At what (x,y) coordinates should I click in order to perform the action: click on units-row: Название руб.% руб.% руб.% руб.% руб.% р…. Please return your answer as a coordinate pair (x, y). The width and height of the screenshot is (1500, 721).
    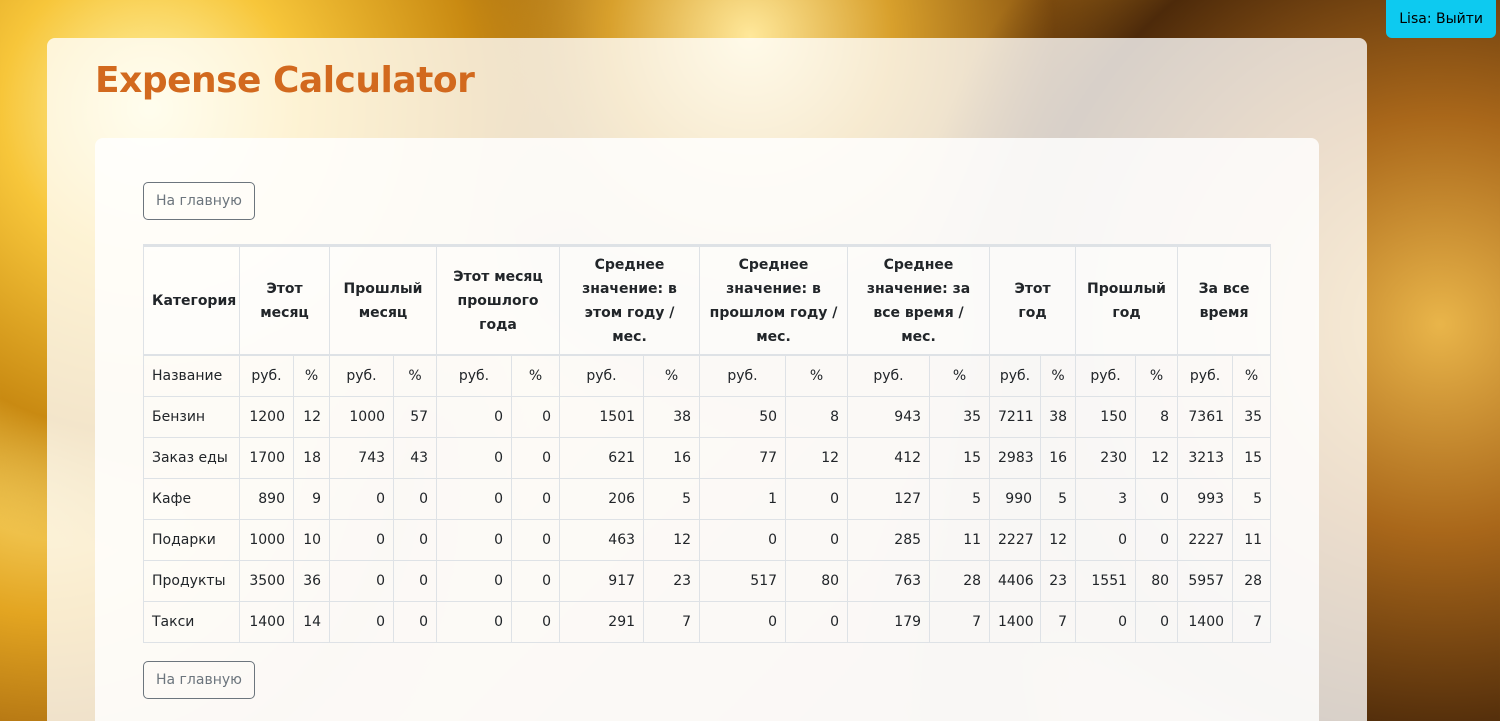
    Looking at the image, I should click on (707, 375).